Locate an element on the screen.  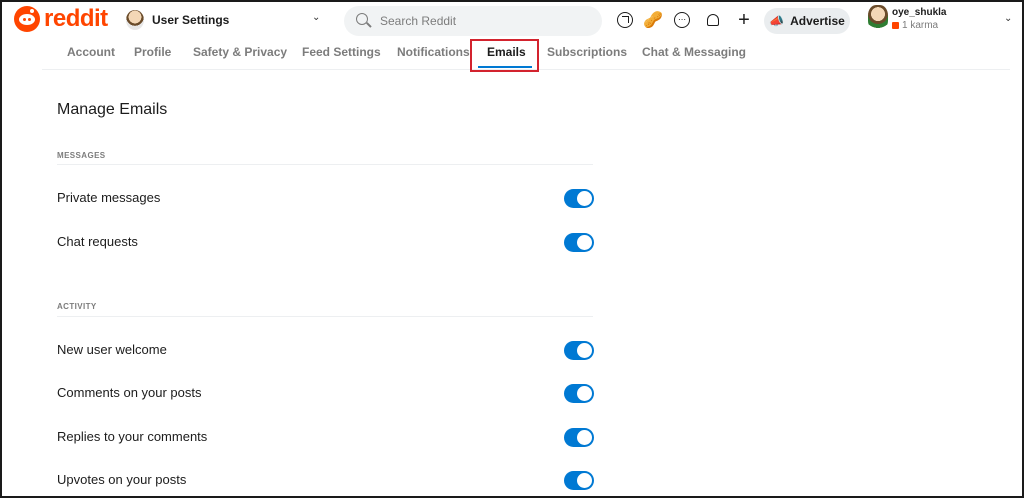
new-user-welcome-toggle is located at coordinates (579, 350).